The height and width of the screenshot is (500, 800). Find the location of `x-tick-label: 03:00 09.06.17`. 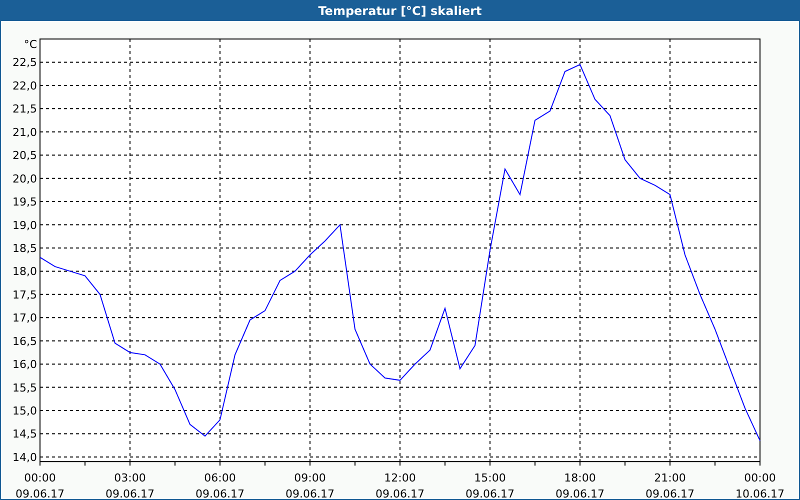

x-tick-label: 03:00 09.06.17 is located at coordinates (130, 485).